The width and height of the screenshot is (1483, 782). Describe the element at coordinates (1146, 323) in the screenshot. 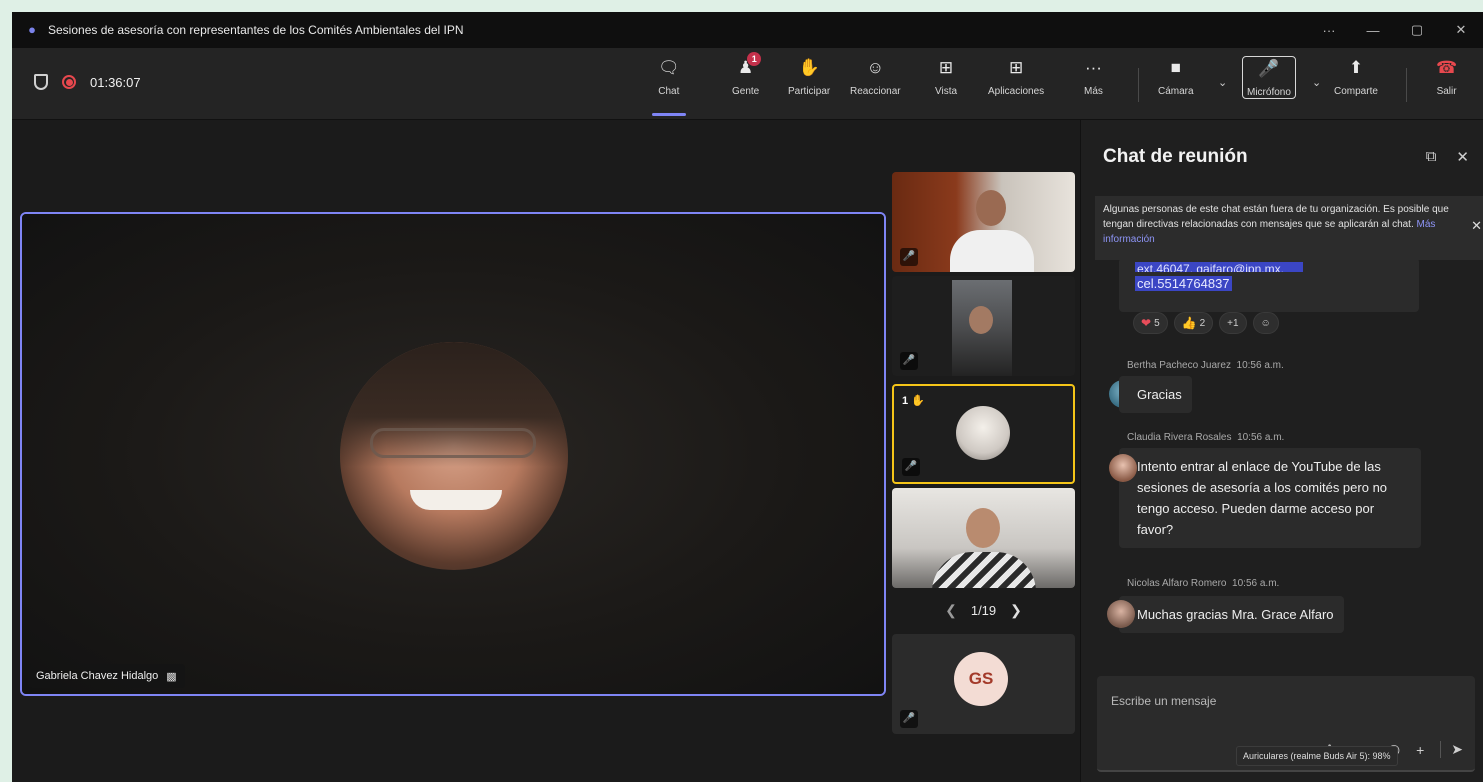

I see `heart-icon: ❤` at that location.